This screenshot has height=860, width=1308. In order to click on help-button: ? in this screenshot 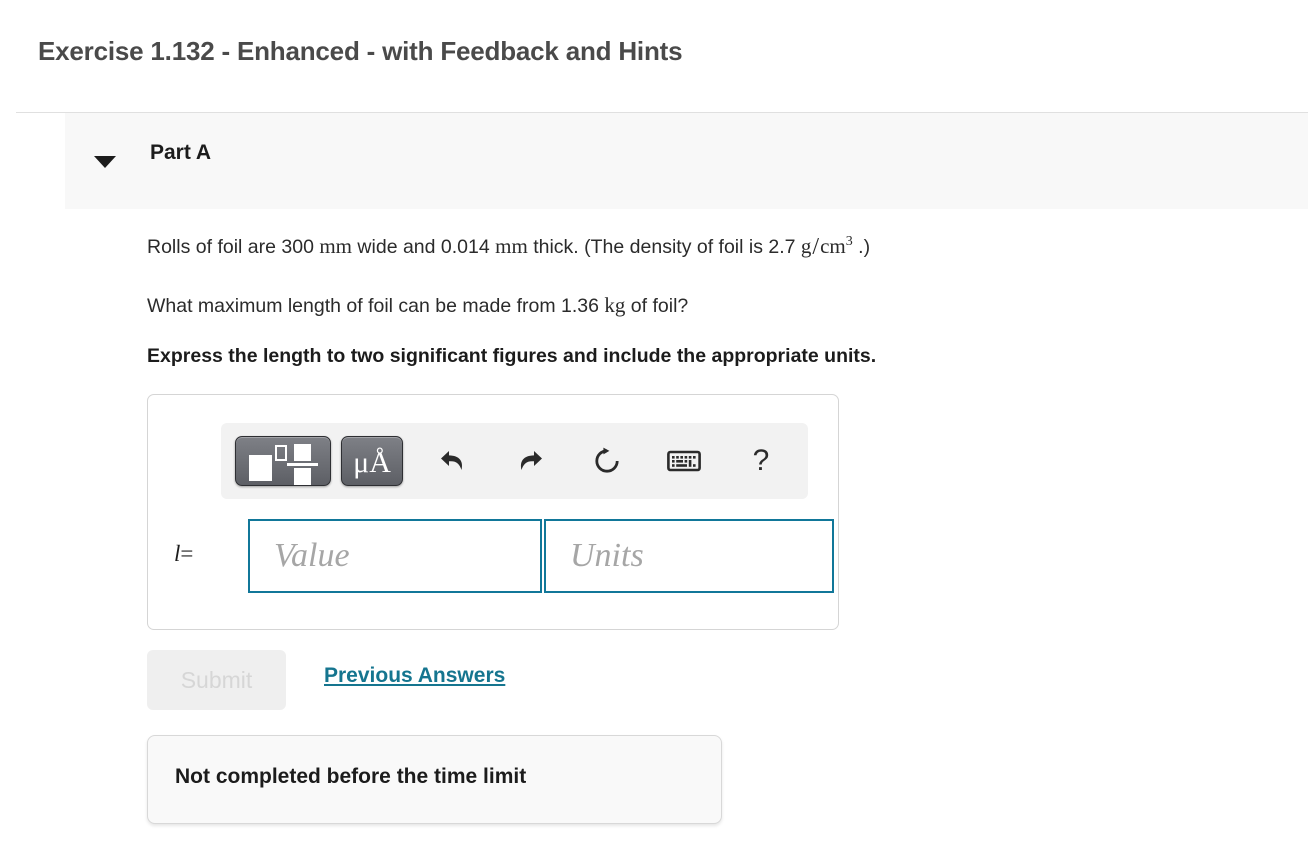, I will do `click(761, 461)`.